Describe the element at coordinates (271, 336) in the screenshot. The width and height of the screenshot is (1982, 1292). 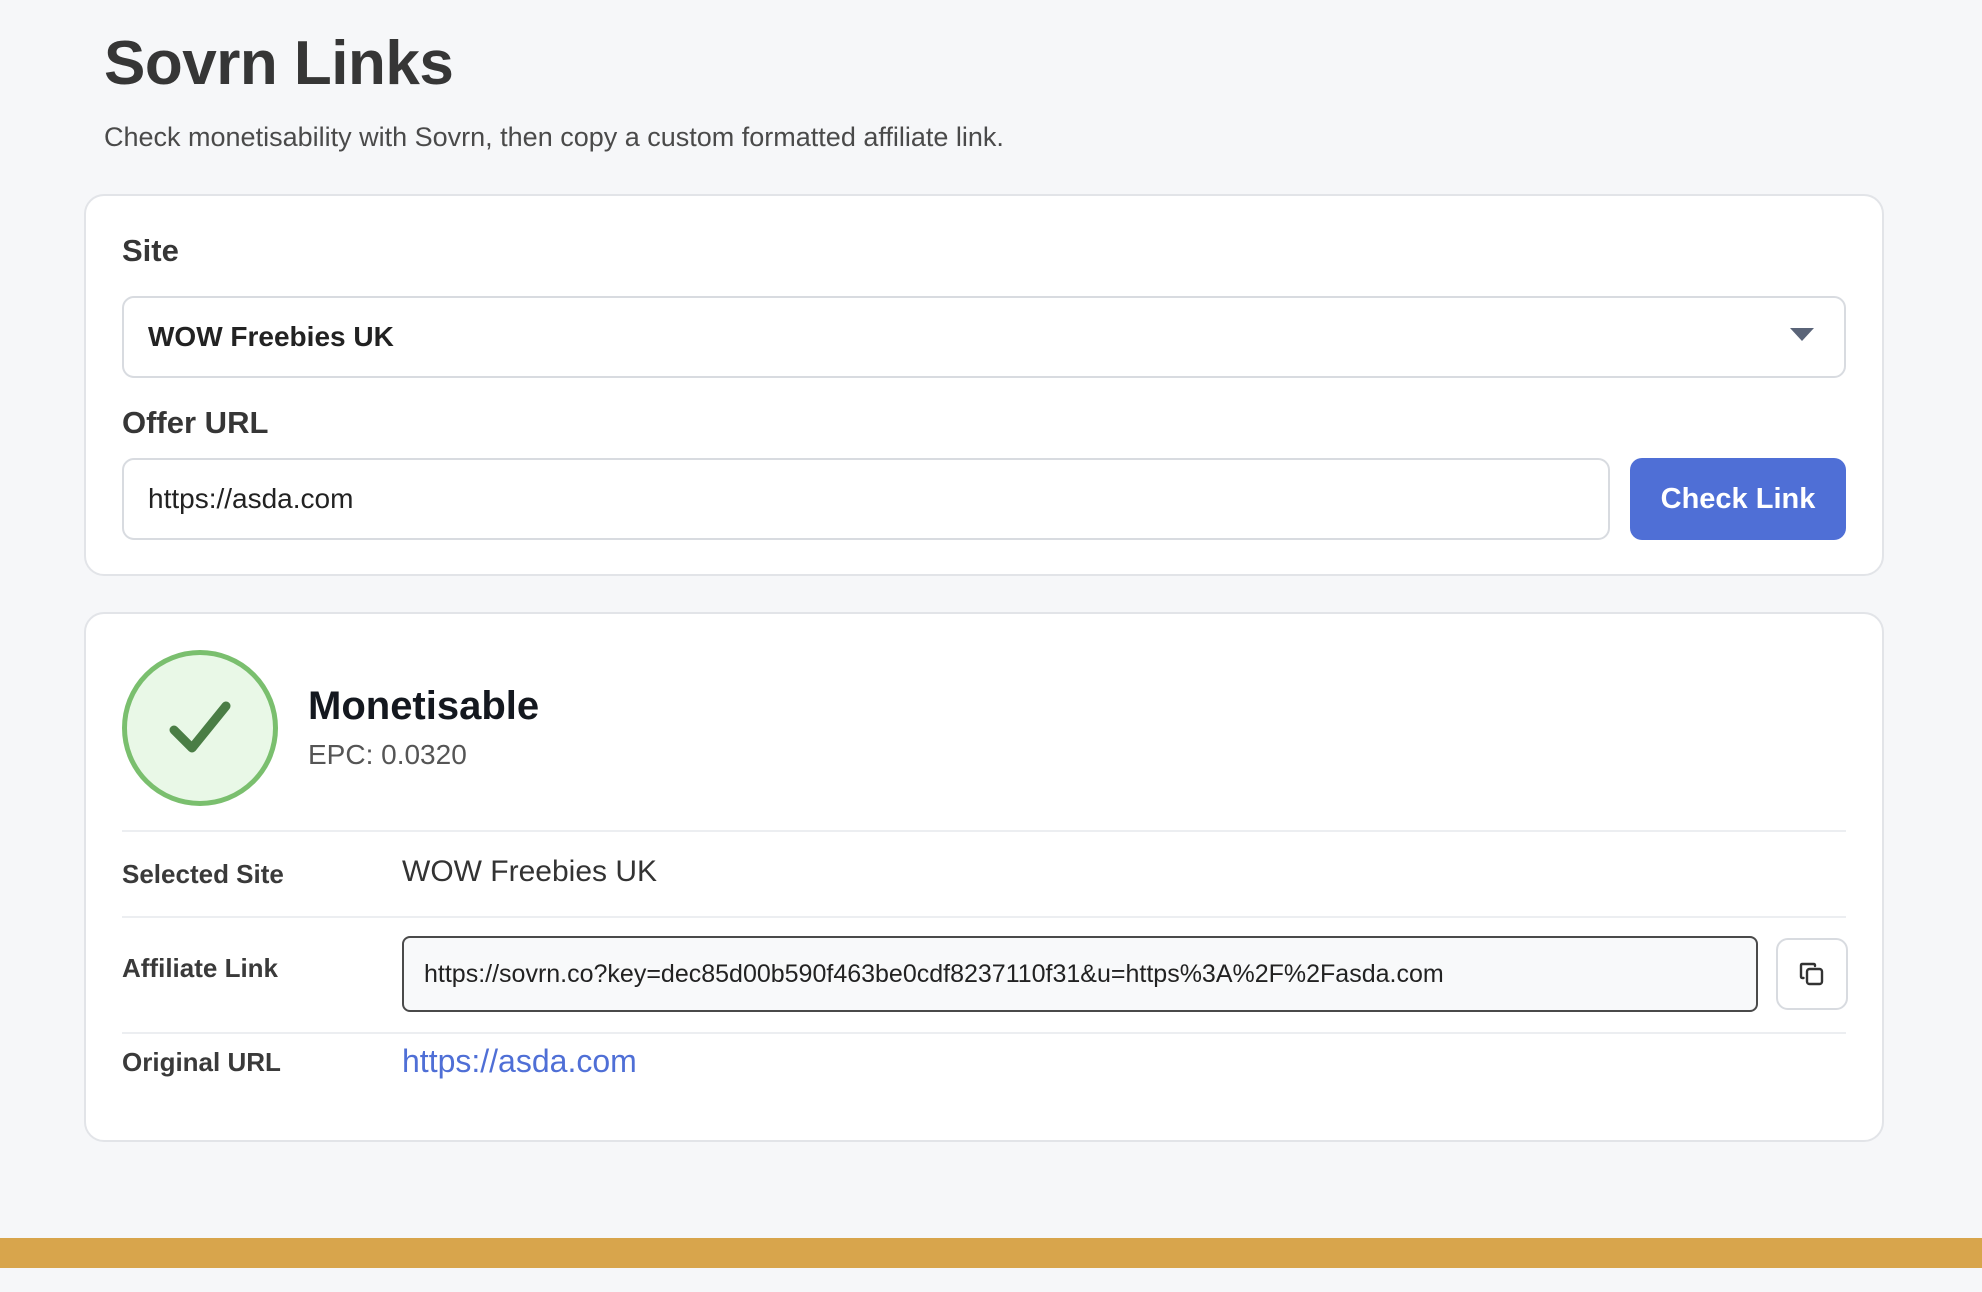
I see `site-select-value: WOW Freebies UK` at that location.